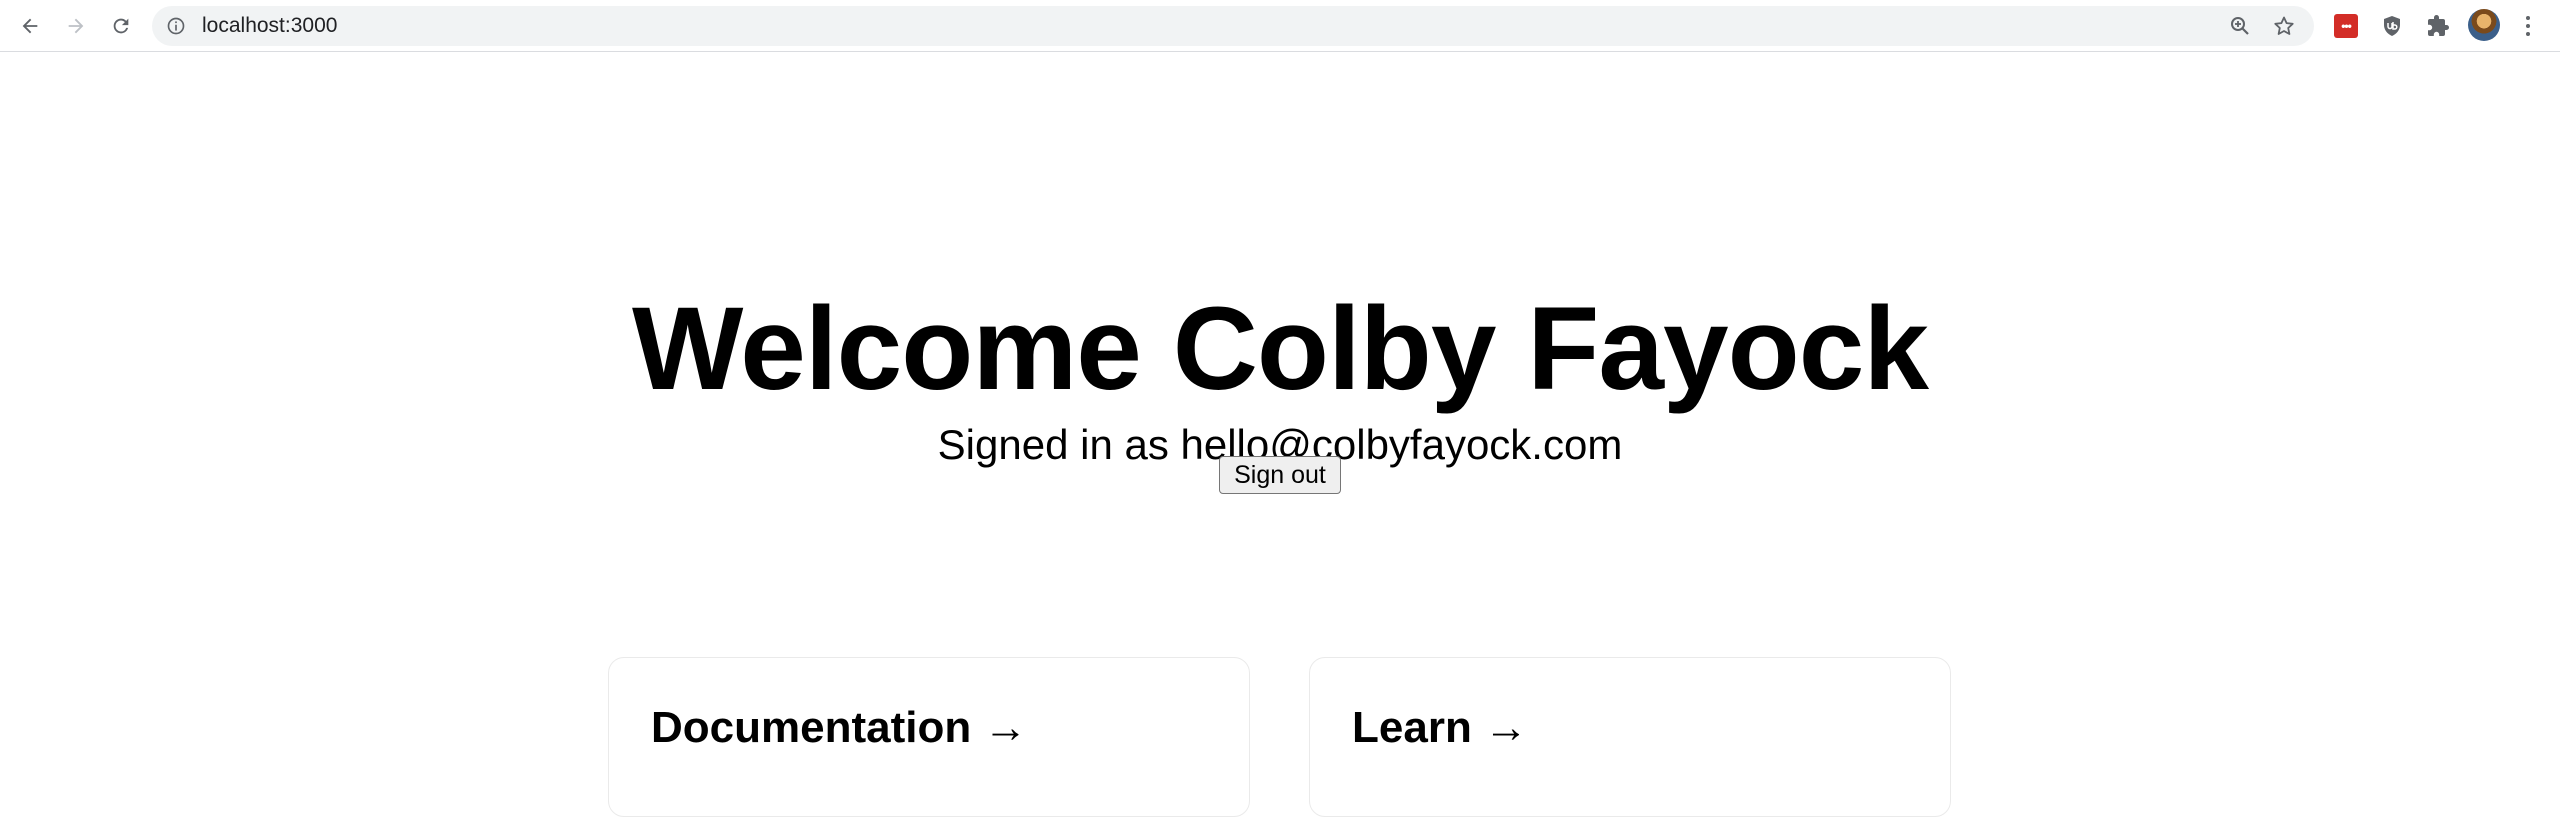  I want to click on sign-out-button: Sign out, so click(1280, 475).